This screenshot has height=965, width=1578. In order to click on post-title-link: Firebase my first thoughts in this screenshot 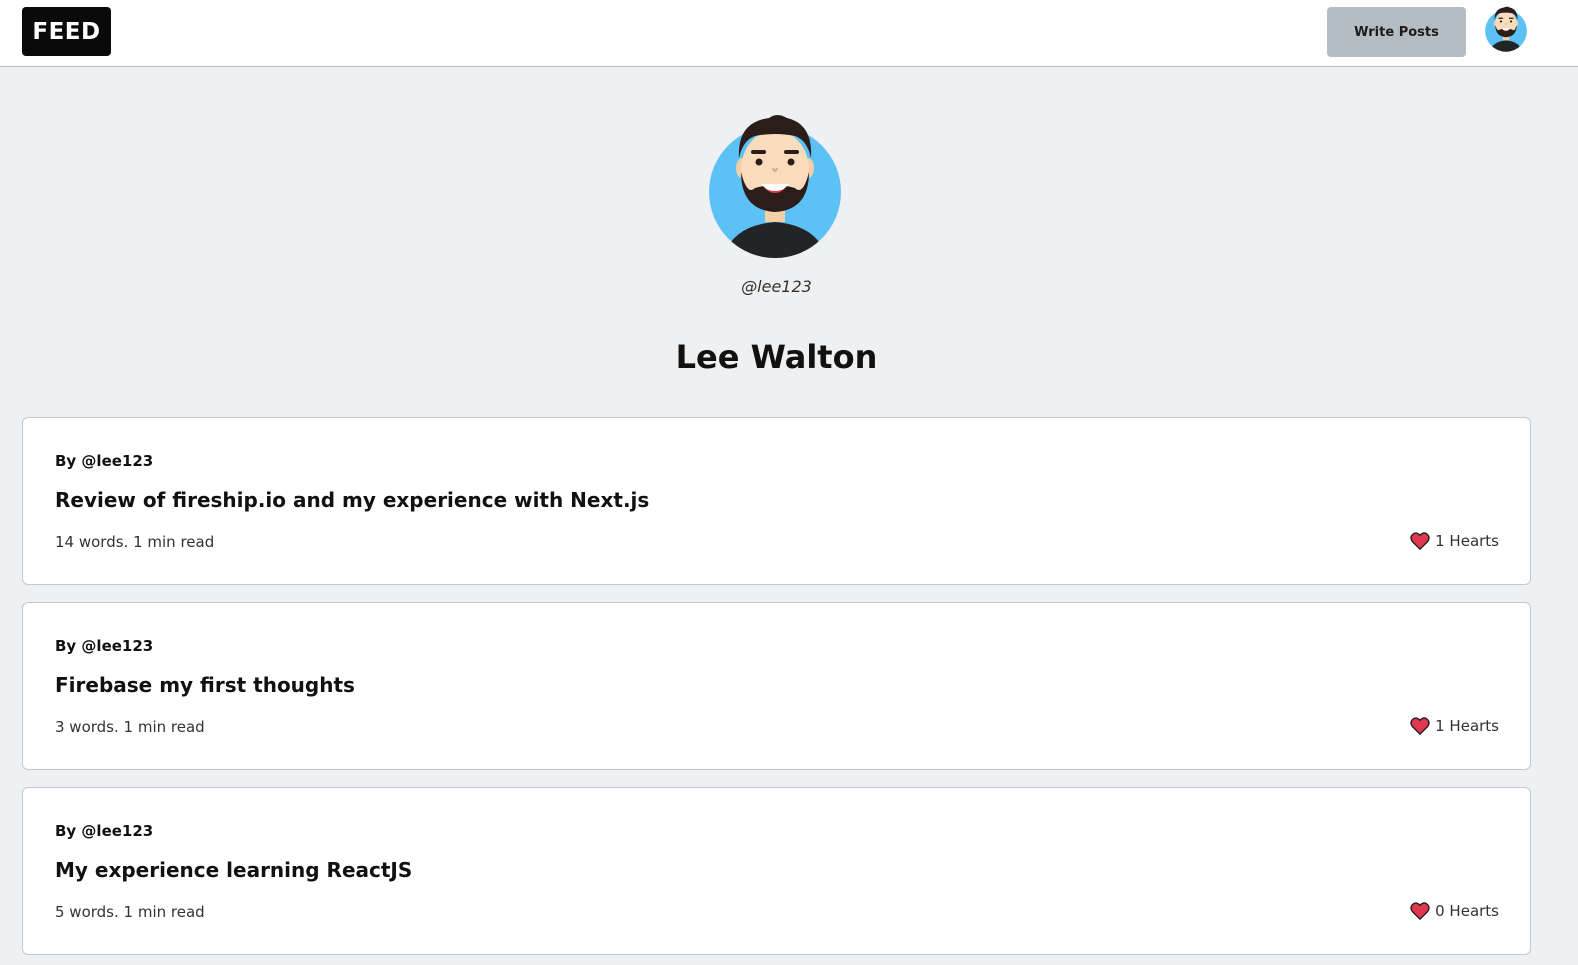, I will do `click(205, 685)`.